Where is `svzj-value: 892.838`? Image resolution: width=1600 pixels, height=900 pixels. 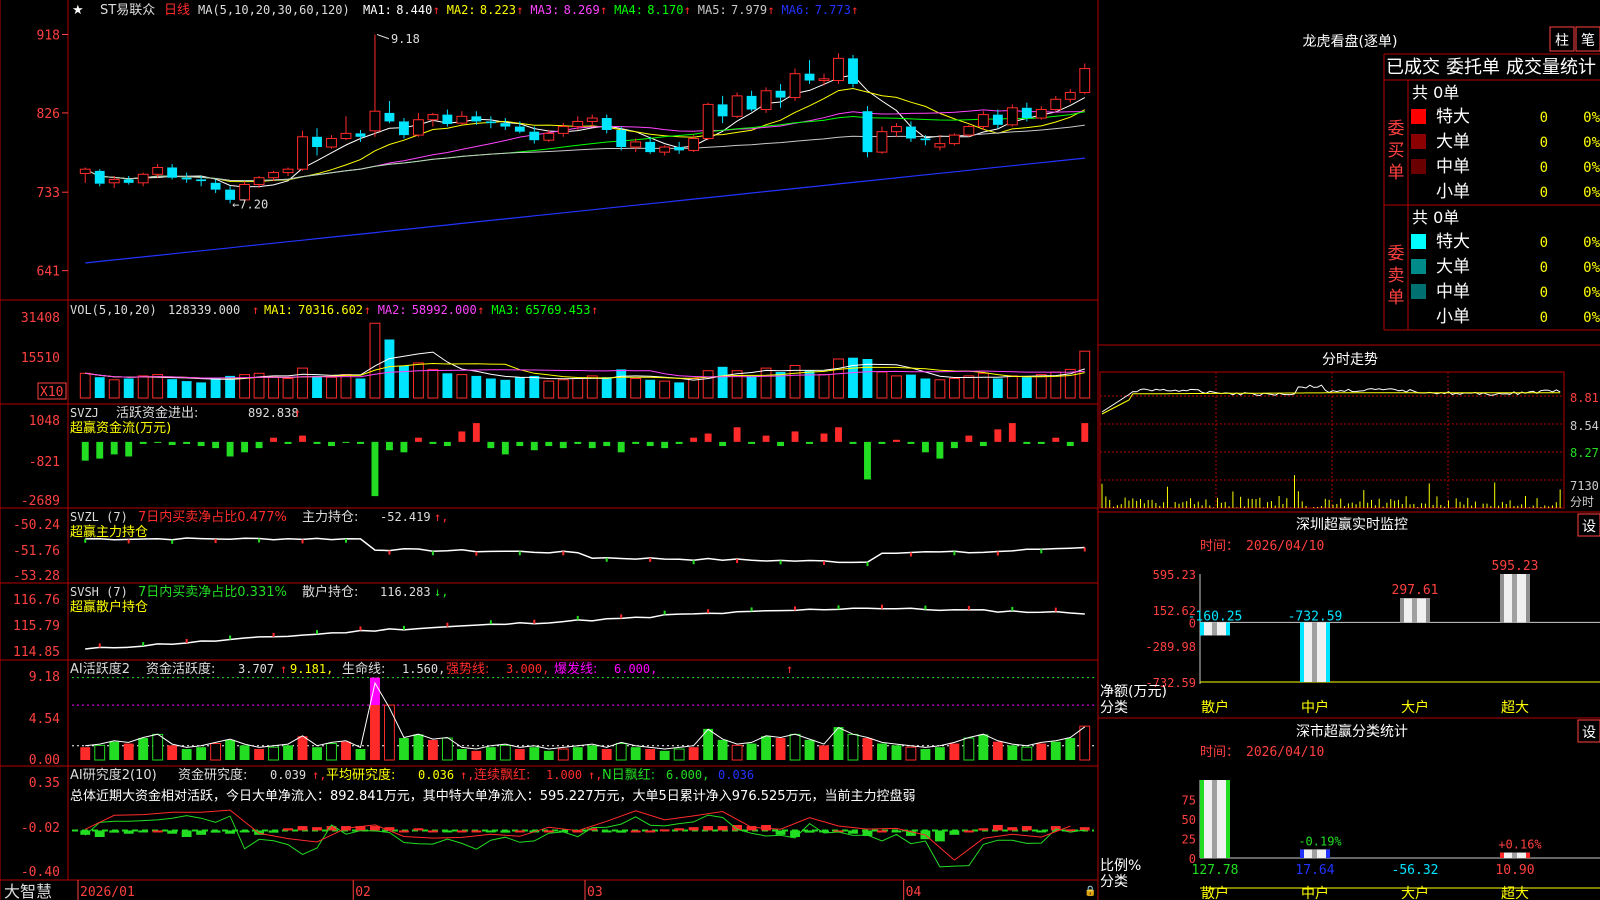
svzj-value: 892.838 is located at coordinates (273, 413).